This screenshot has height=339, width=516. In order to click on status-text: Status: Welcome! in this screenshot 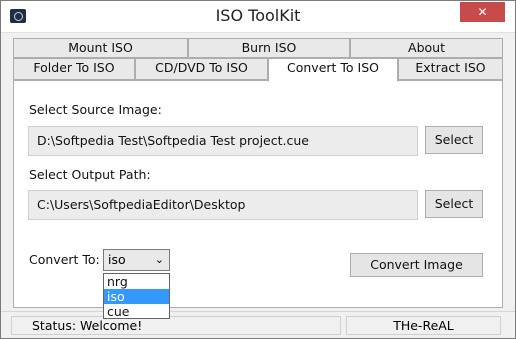, I will do `click(176, 325)`.